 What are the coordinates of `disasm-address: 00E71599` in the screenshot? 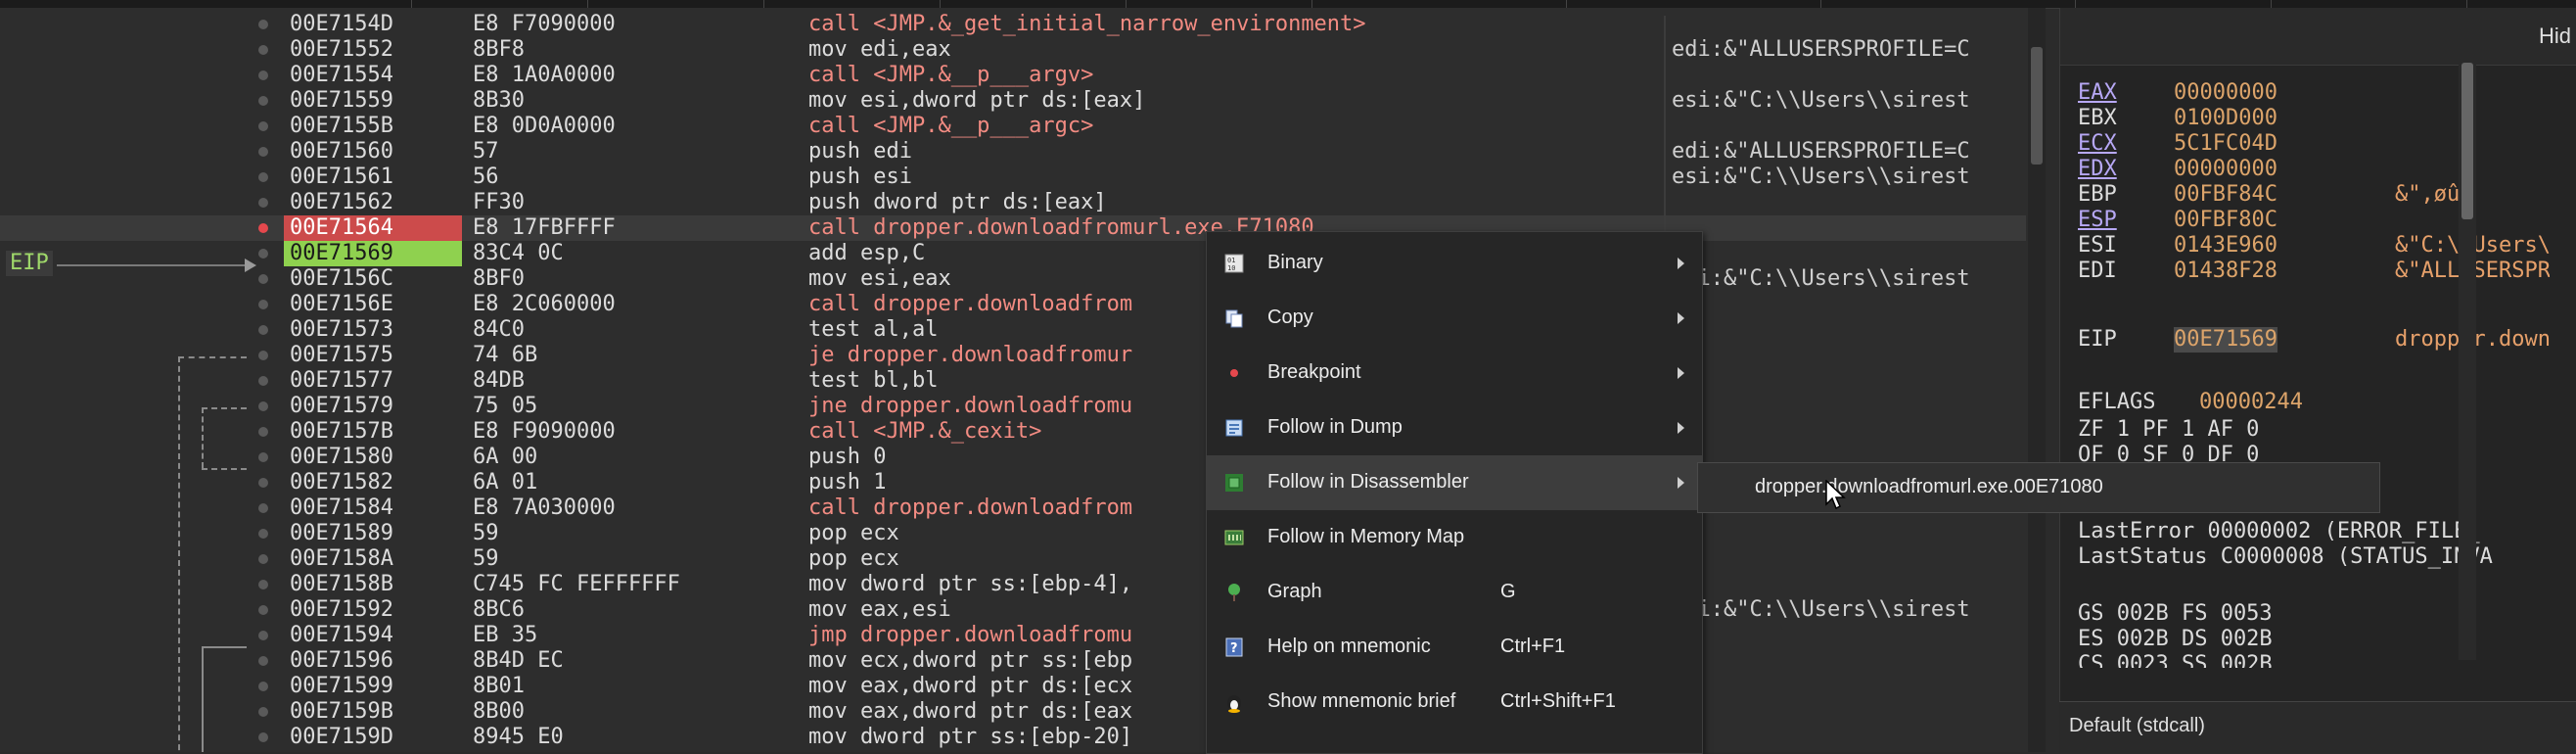 It's located at (373, 686).